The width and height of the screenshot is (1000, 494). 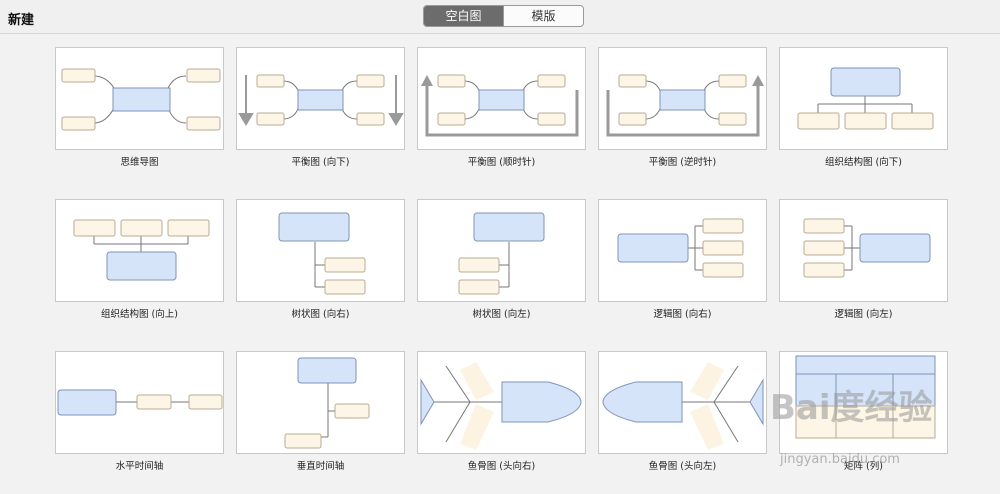 I want to click on logic-left-icon, so click(x=867, y=248).